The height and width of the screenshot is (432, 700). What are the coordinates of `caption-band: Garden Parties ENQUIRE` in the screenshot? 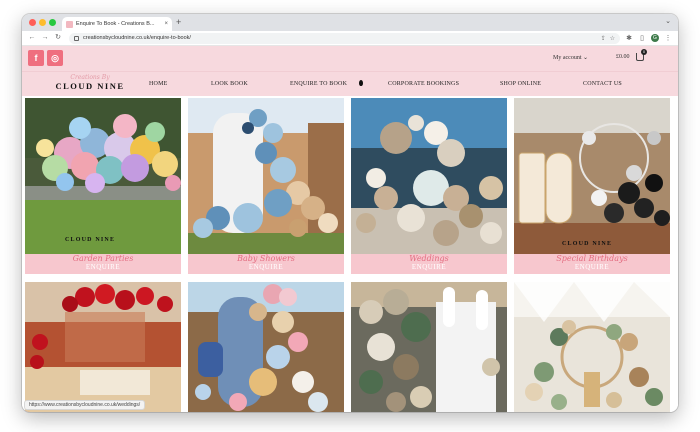 It's located at (103, 264).